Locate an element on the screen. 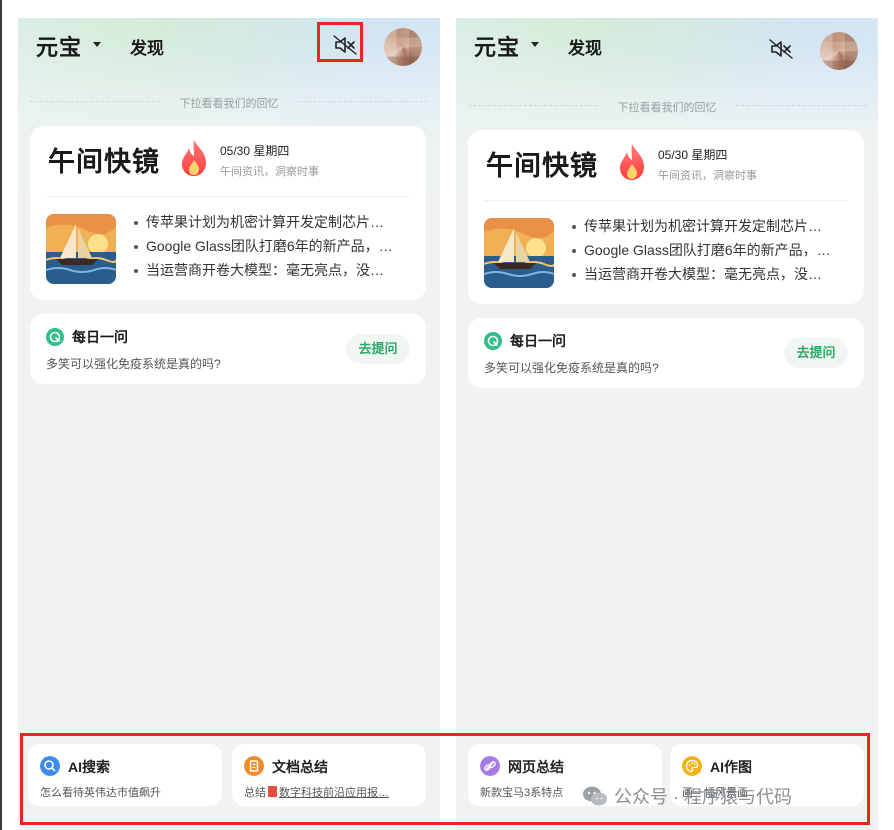 The width and height of the screenshot is (894, 830). shortcut-title: AI搜索 is located at coordinates (89, 767).